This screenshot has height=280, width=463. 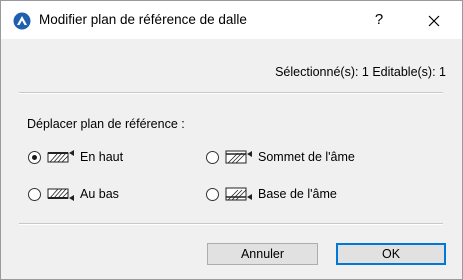 I want to click on title-bar: Modifier plan de référence de dalle ?, so click(x=231, y=20).